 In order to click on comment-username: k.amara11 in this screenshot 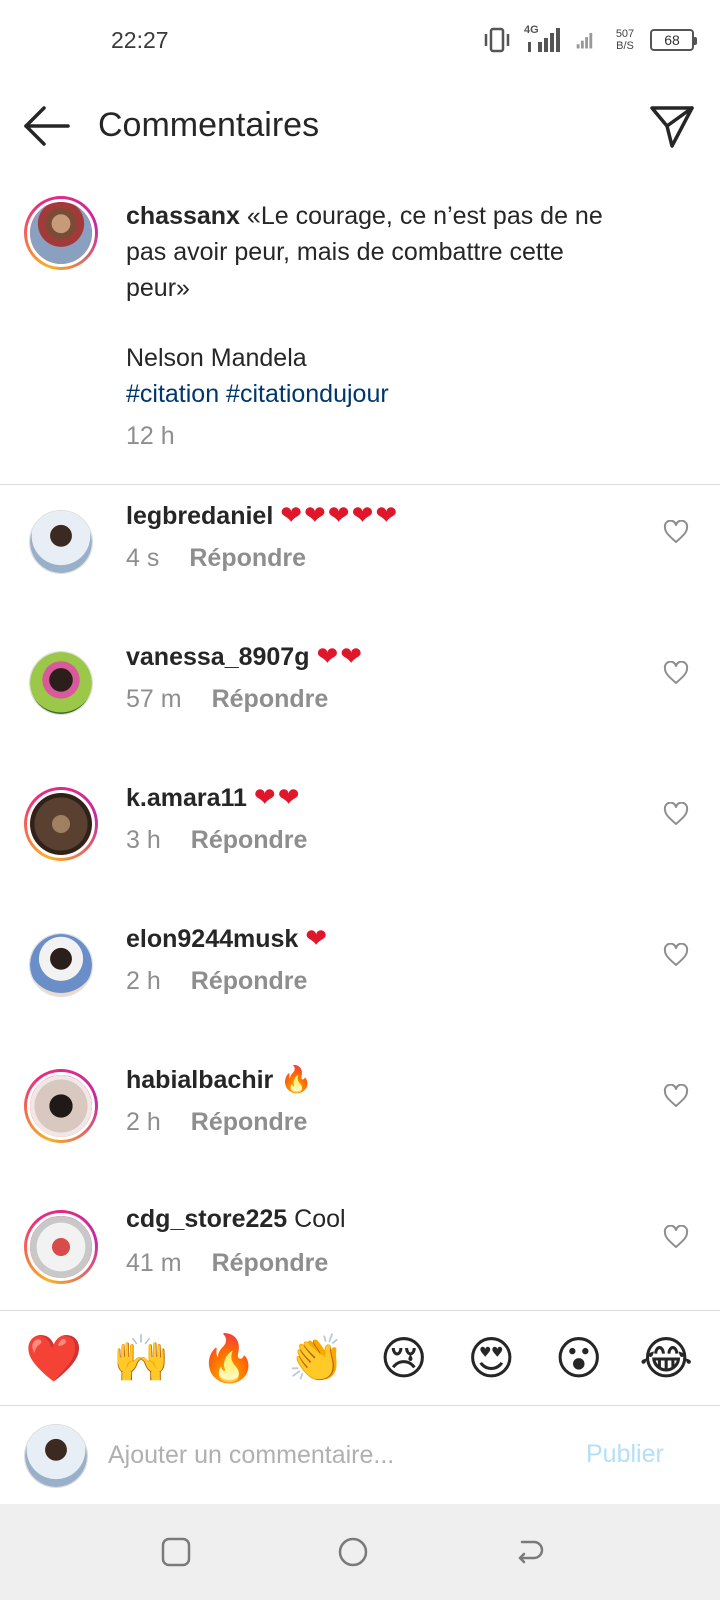, I will do `click(186, 798)`.